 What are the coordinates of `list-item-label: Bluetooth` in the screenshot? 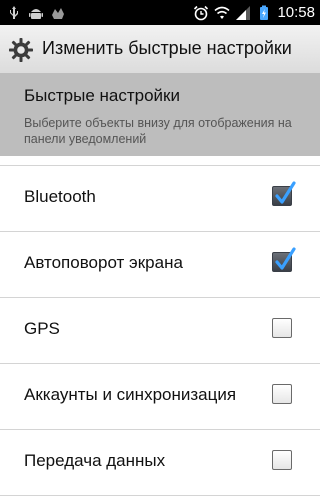 It's located at (60, 196).